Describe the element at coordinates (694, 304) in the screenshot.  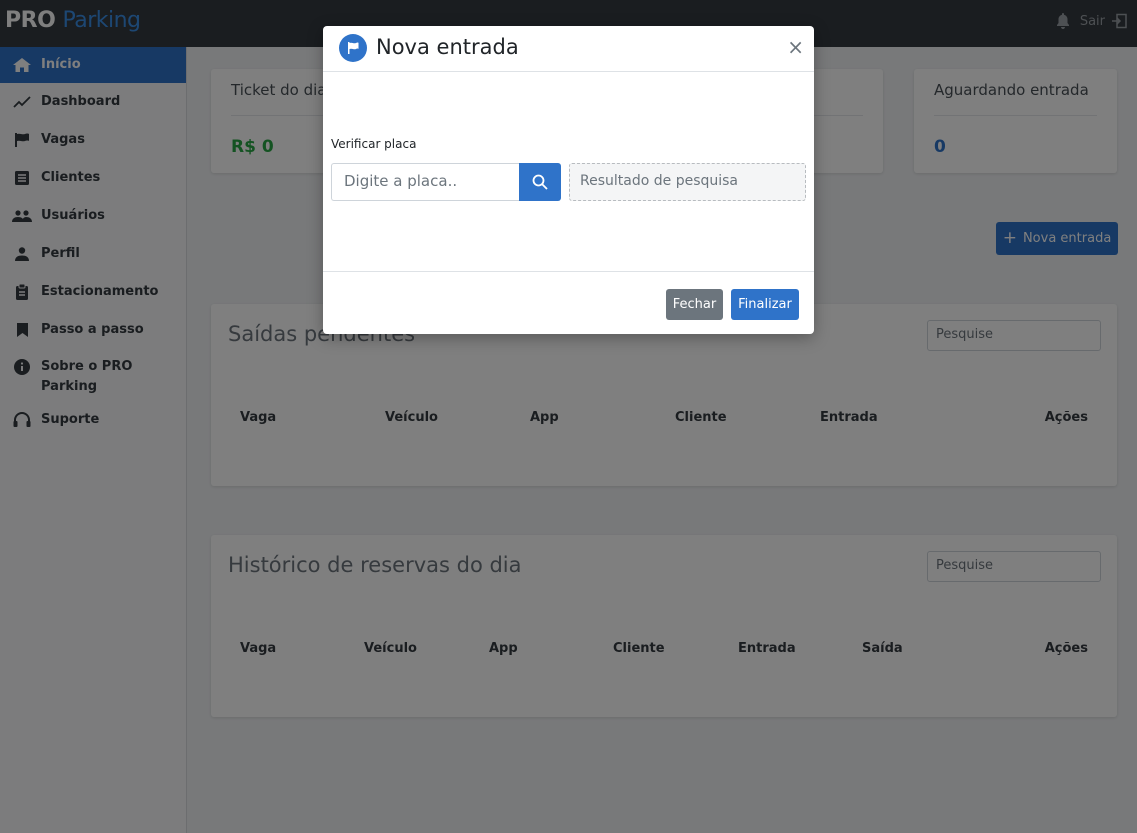
I see `close-button: Fechar` at that location.